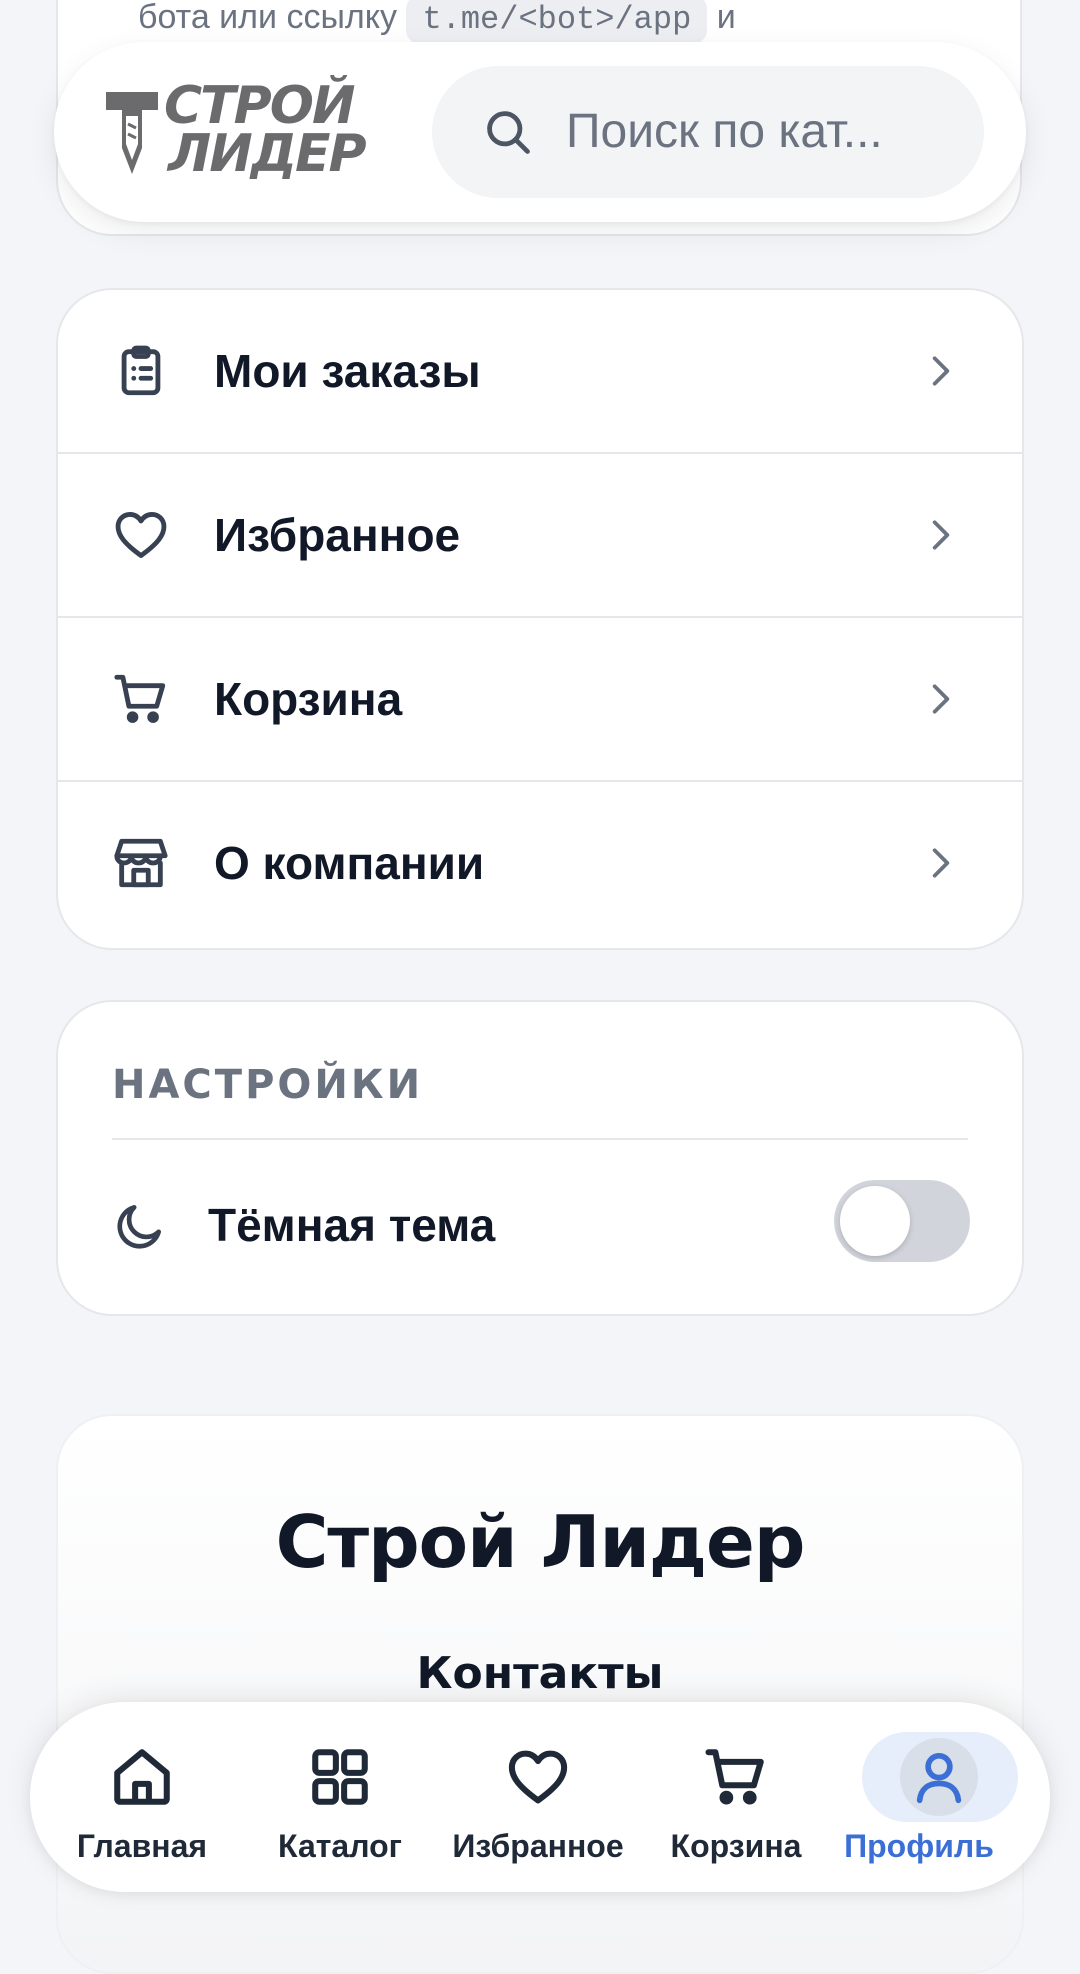  Describe the element at coordinates (540, 1673) in the screenshot. I see `footer-contacts-title: Контакты` at that location.